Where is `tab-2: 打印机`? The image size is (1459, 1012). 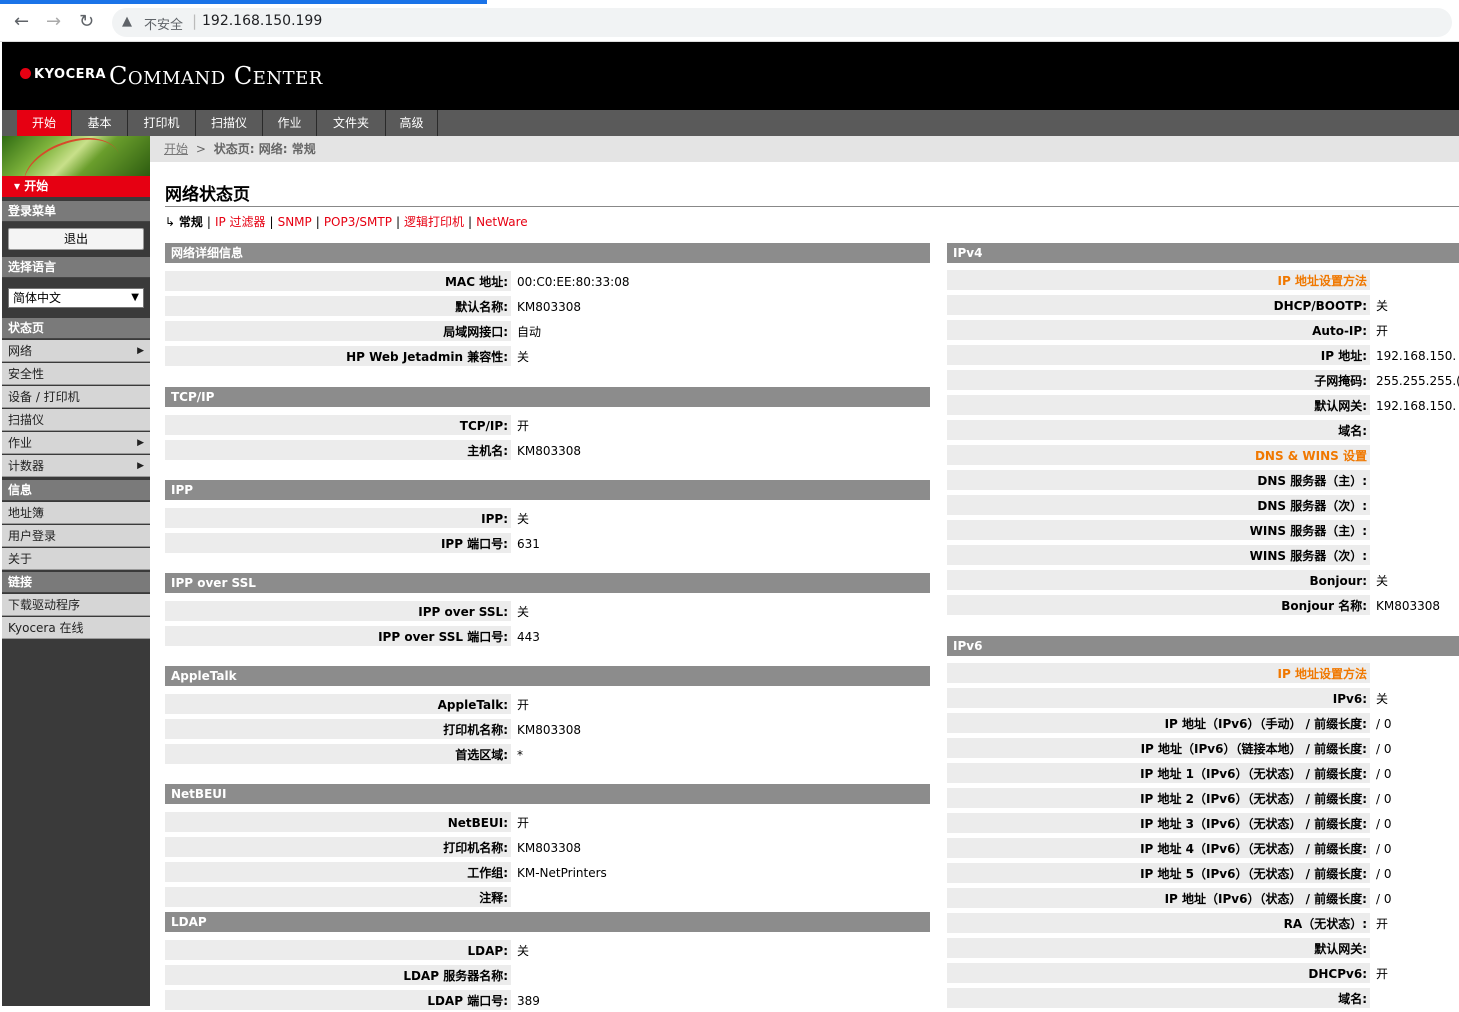 tab-2: 打印机 is located at coordinates (162, 123).